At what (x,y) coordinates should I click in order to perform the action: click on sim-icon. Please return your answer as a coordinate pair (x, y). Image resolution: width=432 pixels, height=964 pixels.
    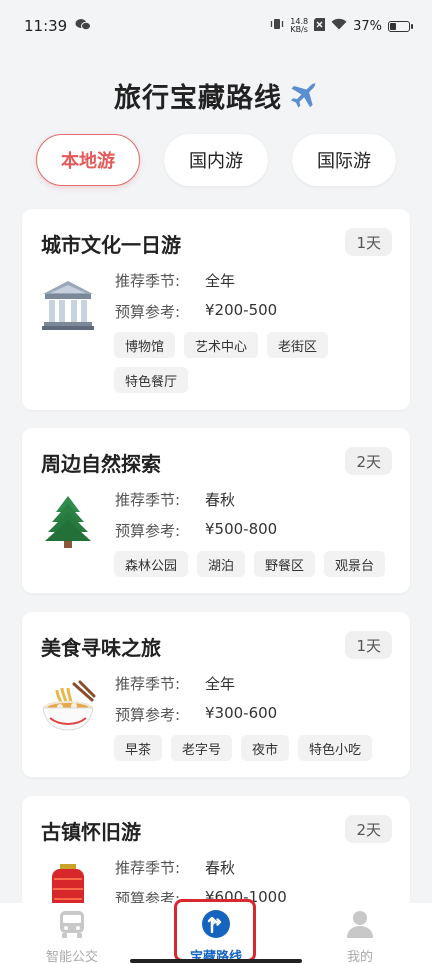
    Looking at the image, I should click on (320, 26).